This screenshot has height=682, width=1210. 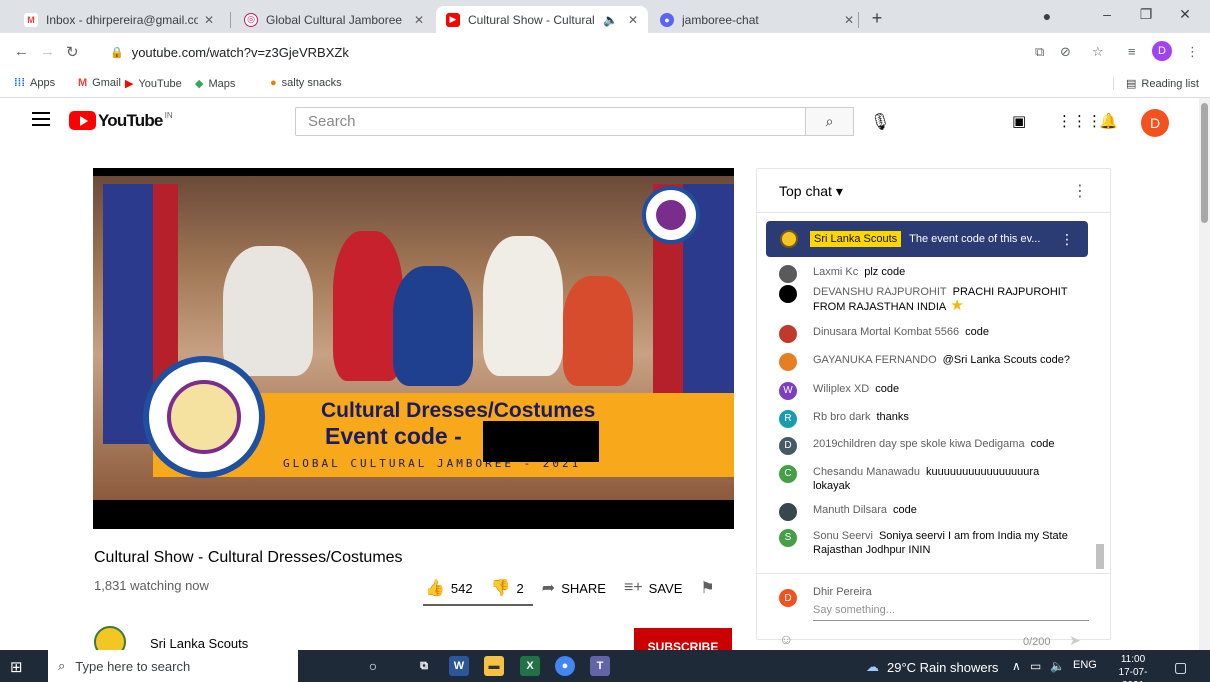 I want to click on back-button: ←, so click(x=21, y=51).